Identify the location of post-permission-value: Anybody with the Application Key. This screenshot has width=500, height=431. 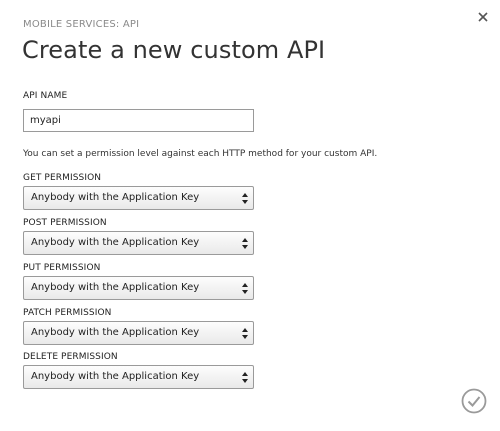
(115, 242).